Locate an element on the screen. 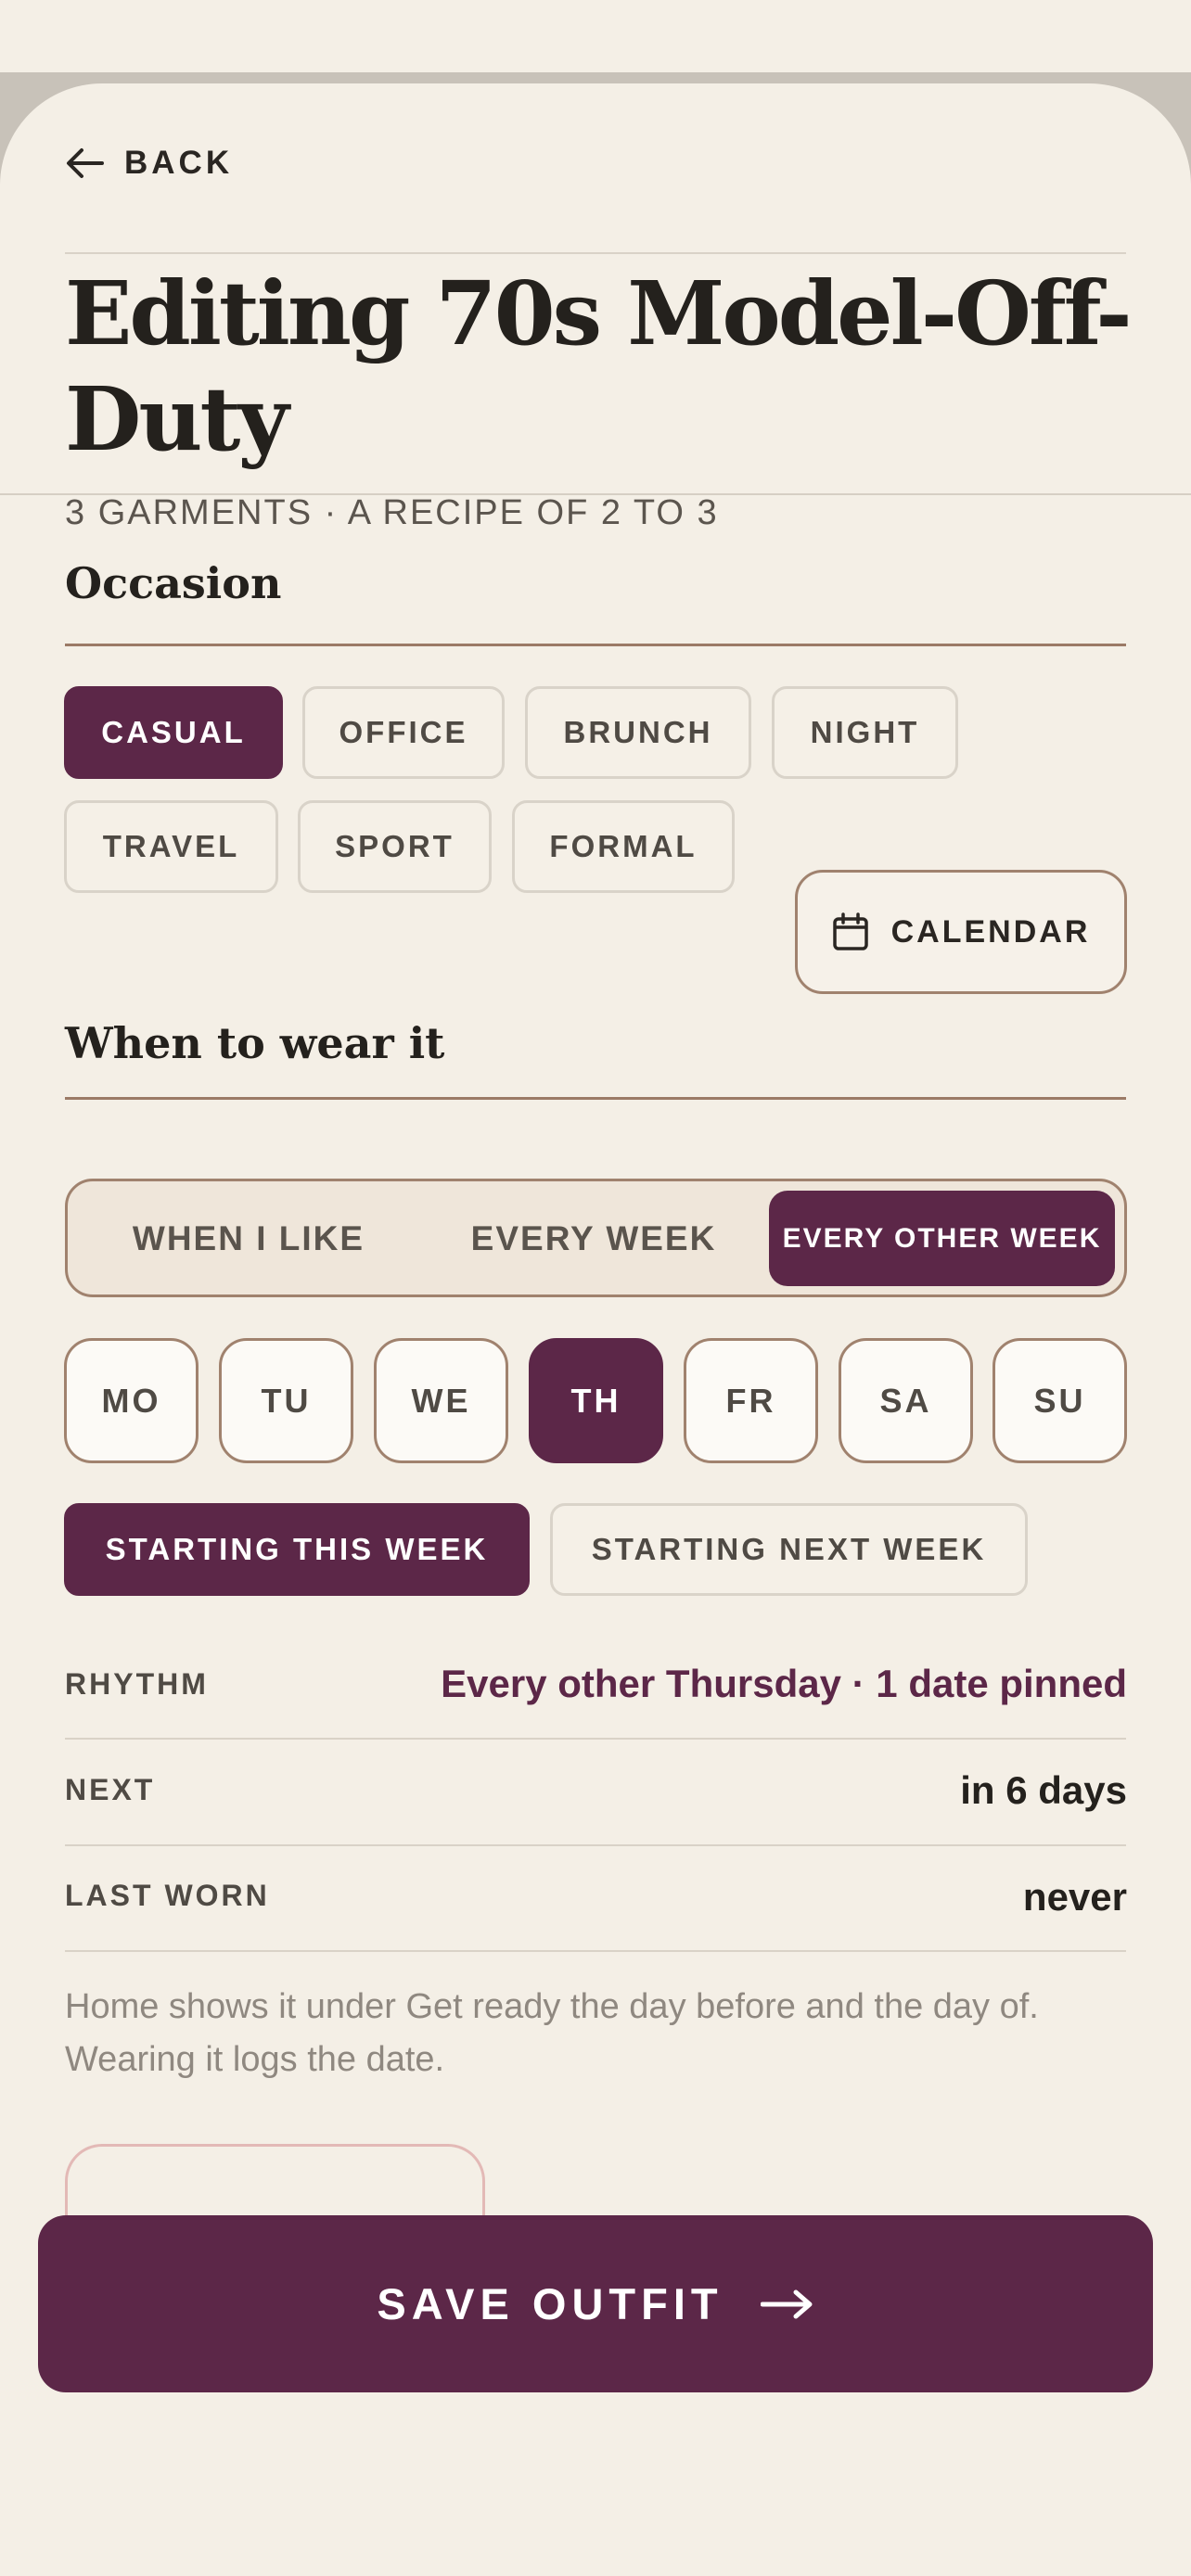 The image size is (1191, 2576). hidden-button-peek is located at coordinates (275, 2181).